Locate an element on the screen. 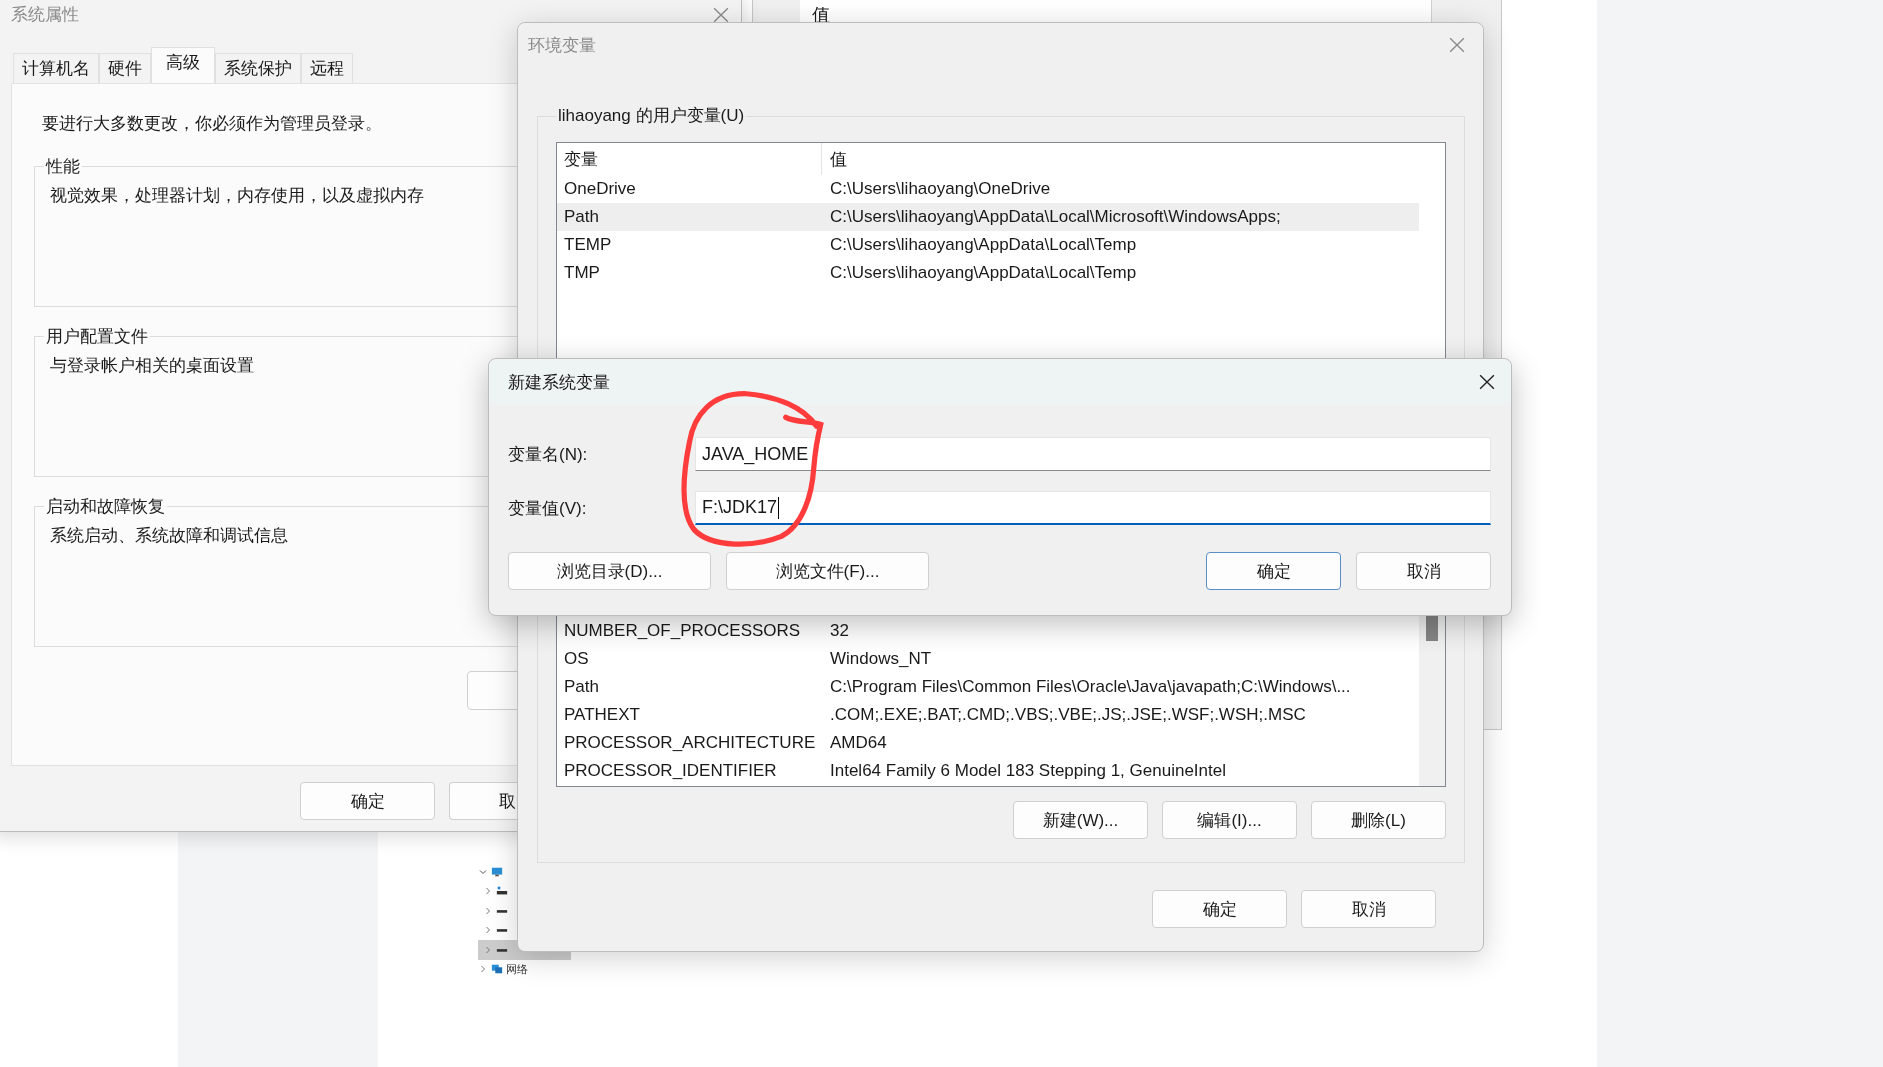 The image size is (1883, 1067). list-row: OS Windows_NT is located at coordinates (988, 659).